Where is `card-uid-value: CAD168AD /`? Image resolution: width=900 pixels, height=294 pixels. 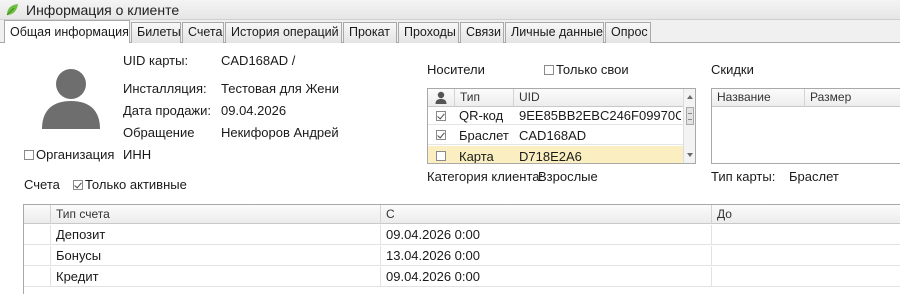
card-uid-value: CAD168AD / is located at coordinates (258, 60).